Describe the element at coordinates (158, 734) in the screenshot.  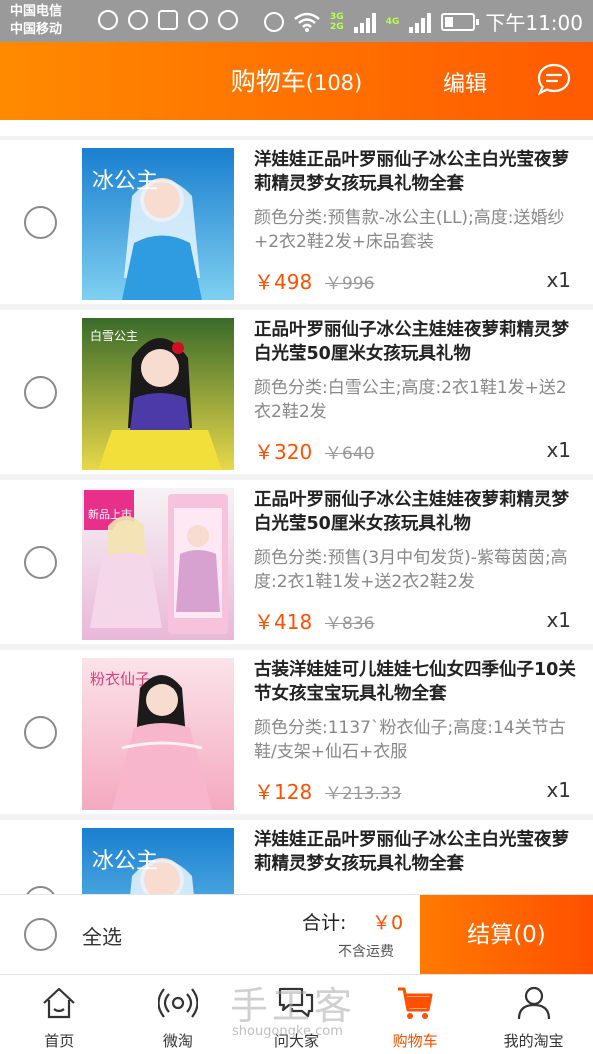
I see `product-thumbnail: 粉衣仙子` at that location.